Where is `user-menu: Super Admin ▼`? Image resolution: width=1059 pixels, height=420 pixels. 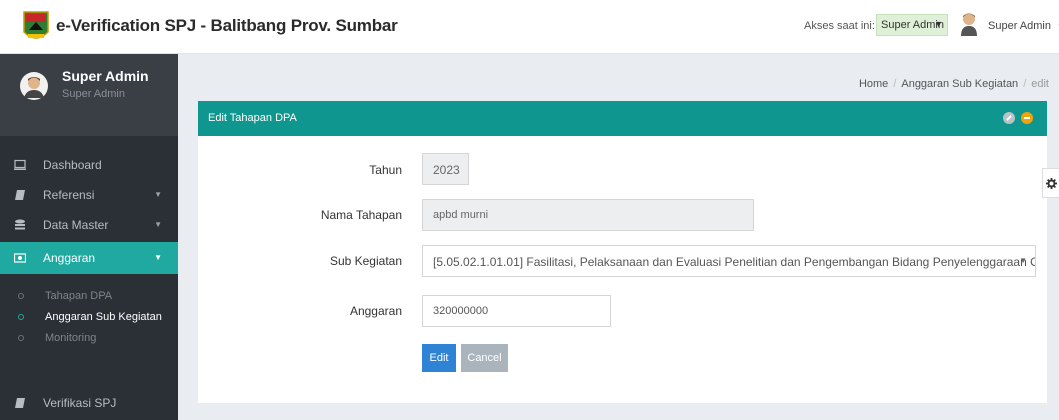
user-menu: Super Admin ▼ is located at coordinates (1023, 26).